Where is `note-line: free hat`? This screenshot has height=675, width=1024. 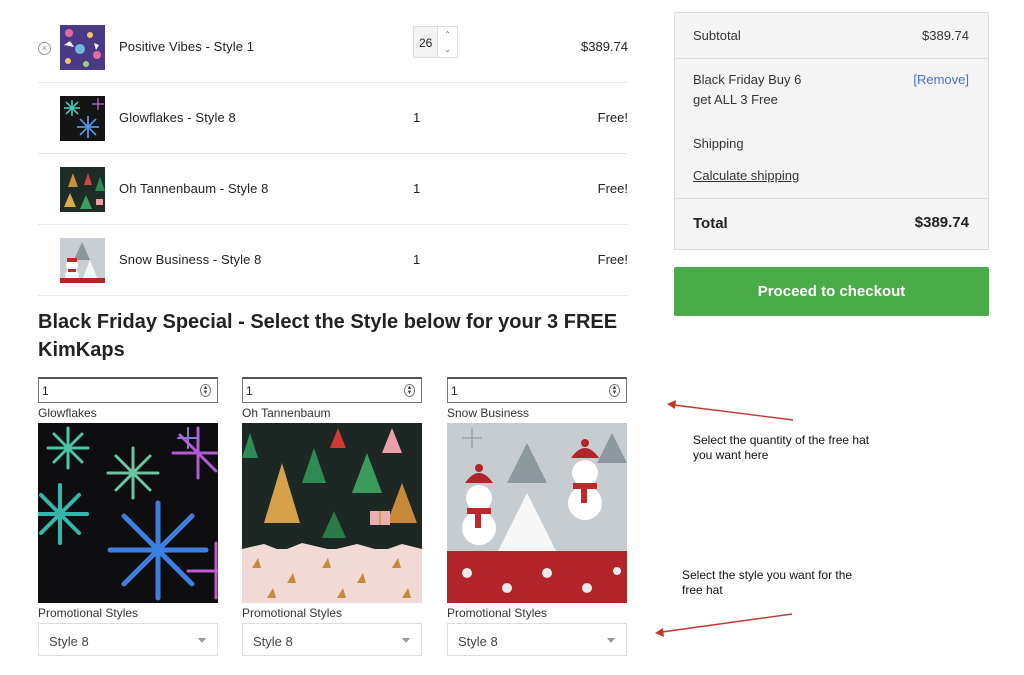
note-line: free hat is located at coordinates (702, 590).